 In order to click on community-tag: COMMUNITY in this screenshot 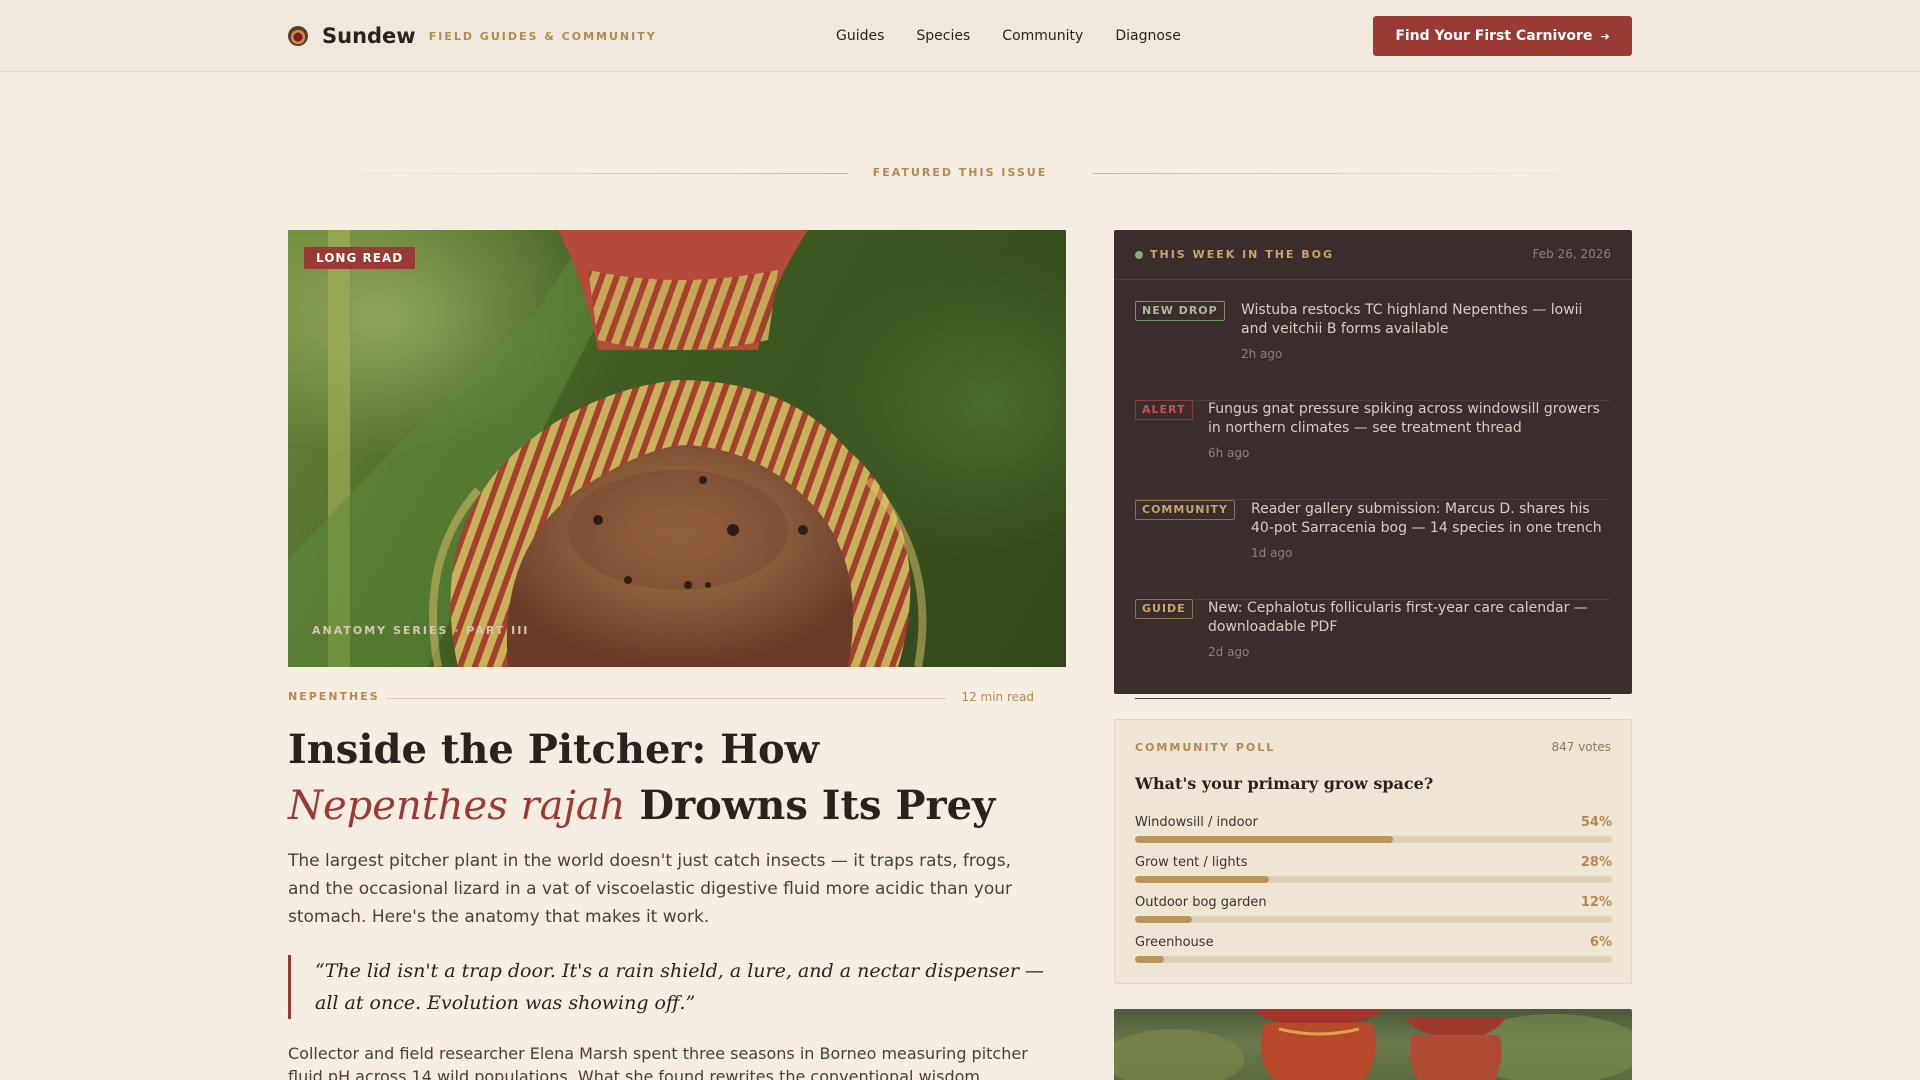, I will do `click(1185, 510)`.